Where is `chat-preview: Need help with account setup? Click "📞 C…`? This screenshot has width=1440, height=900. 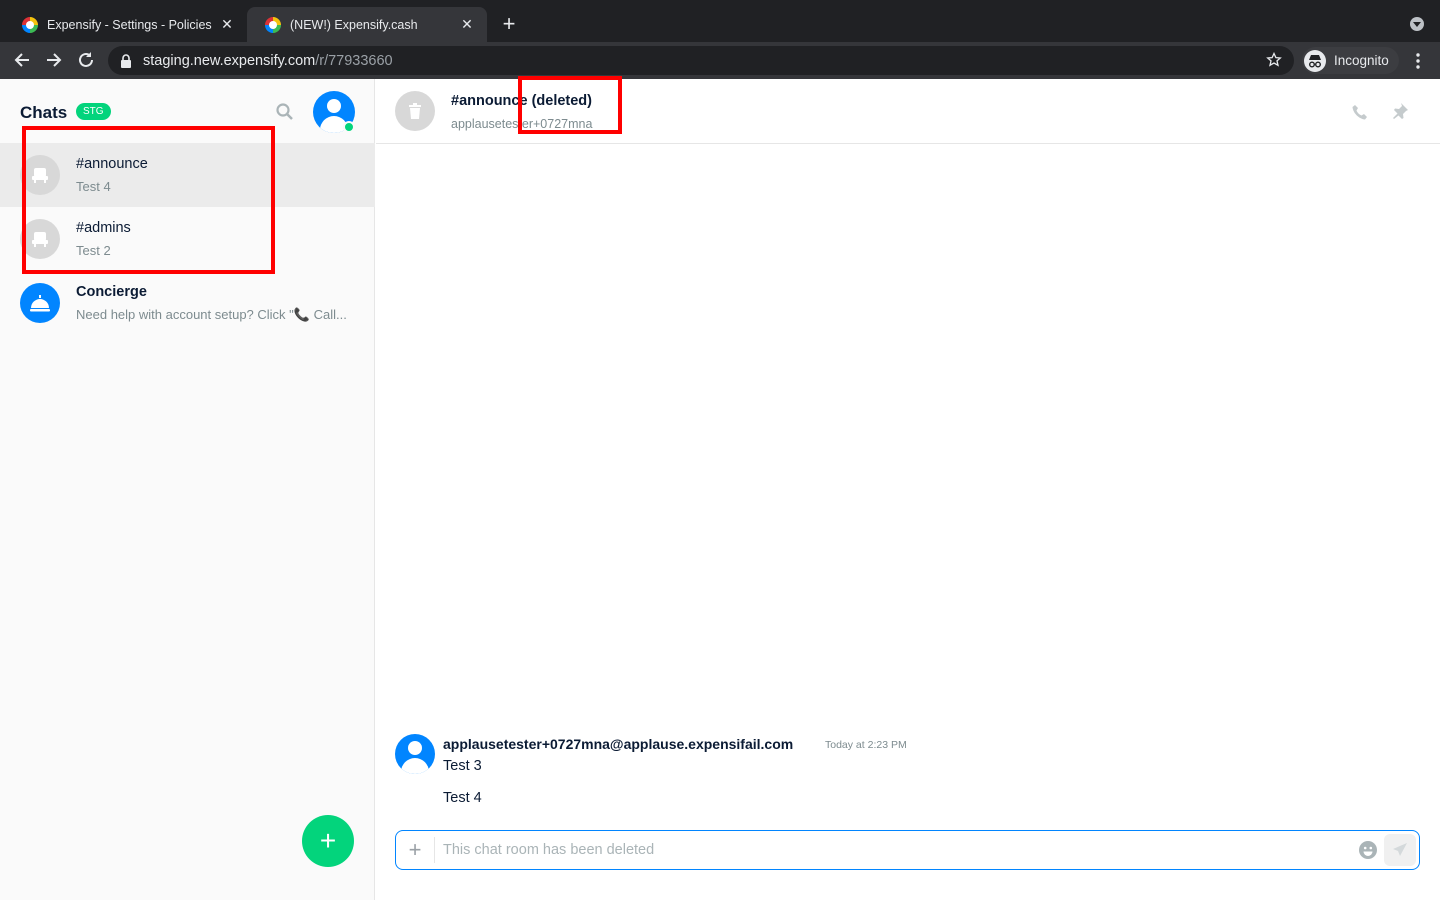
chat-preview: Need help with account setup? Click "📞 C… is located at coordinates (211, 314).